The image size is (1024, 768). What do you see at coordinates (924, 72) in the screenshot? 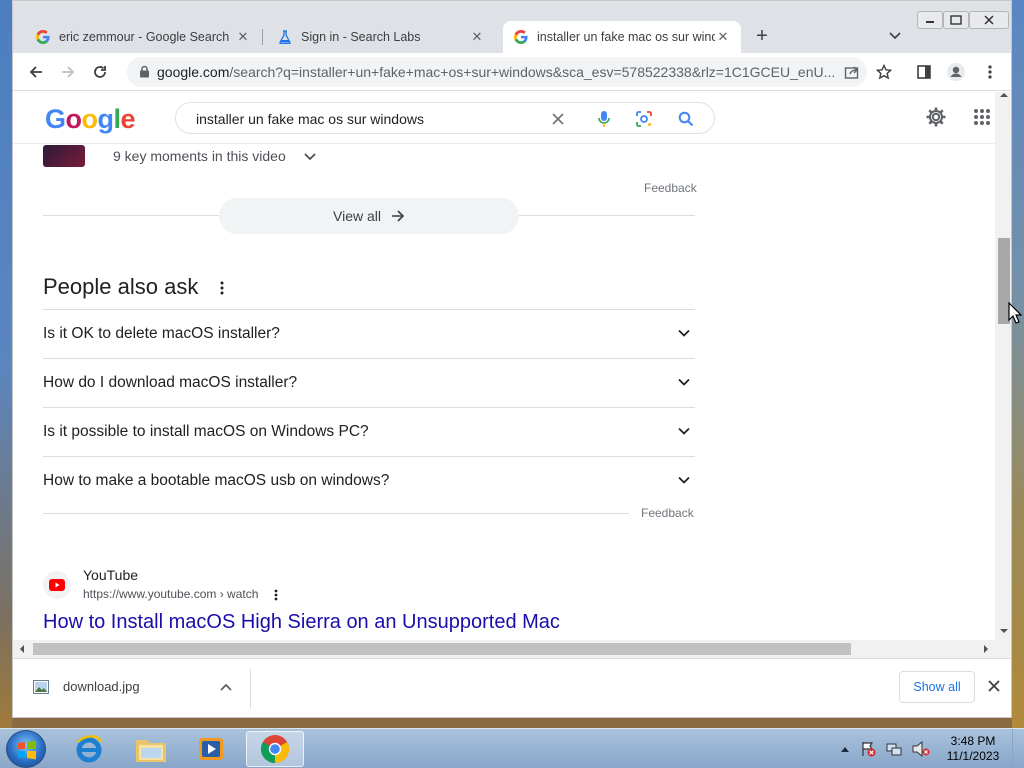
I see `side-panel-icon` at bounding box center [924, 72].